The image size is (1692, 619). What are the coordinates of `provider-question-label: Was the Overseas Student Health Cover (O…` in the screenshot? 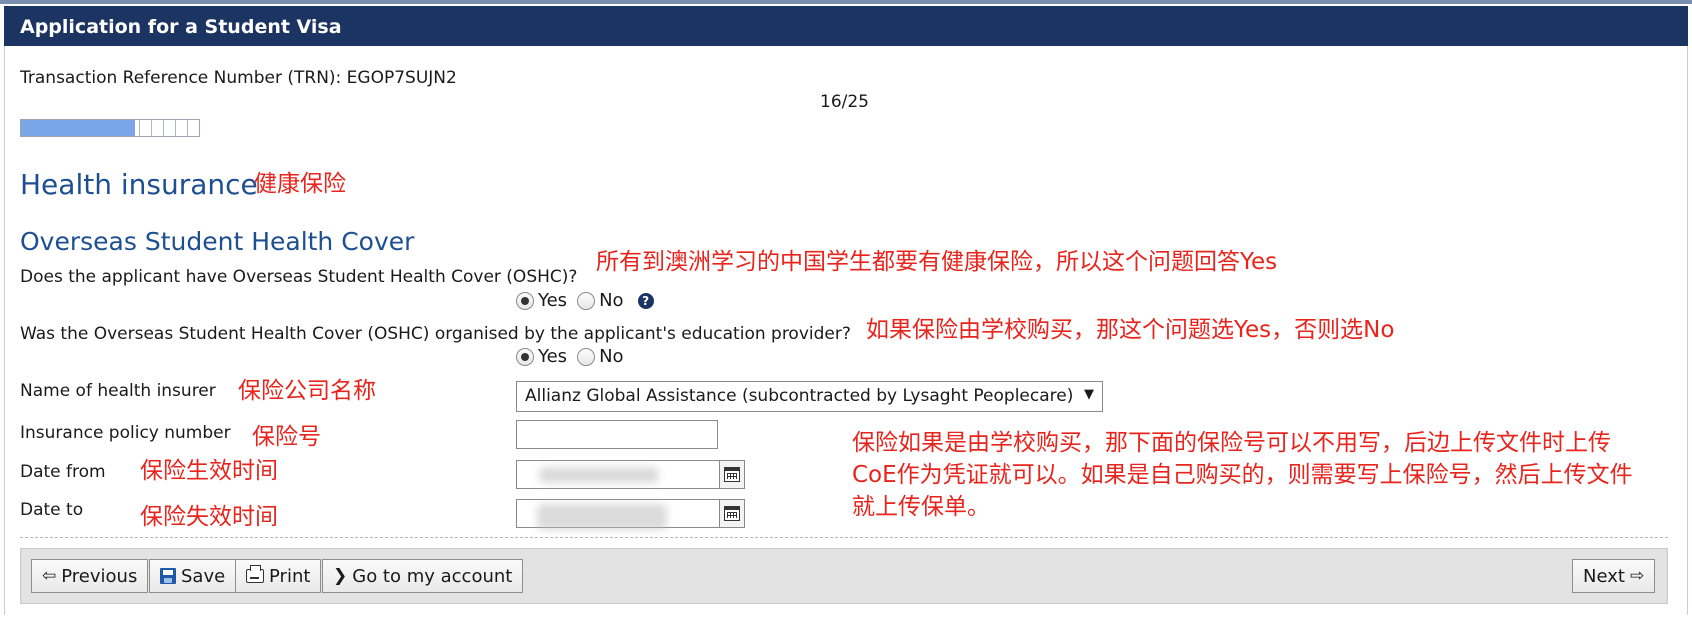 It's located at (435, 334).